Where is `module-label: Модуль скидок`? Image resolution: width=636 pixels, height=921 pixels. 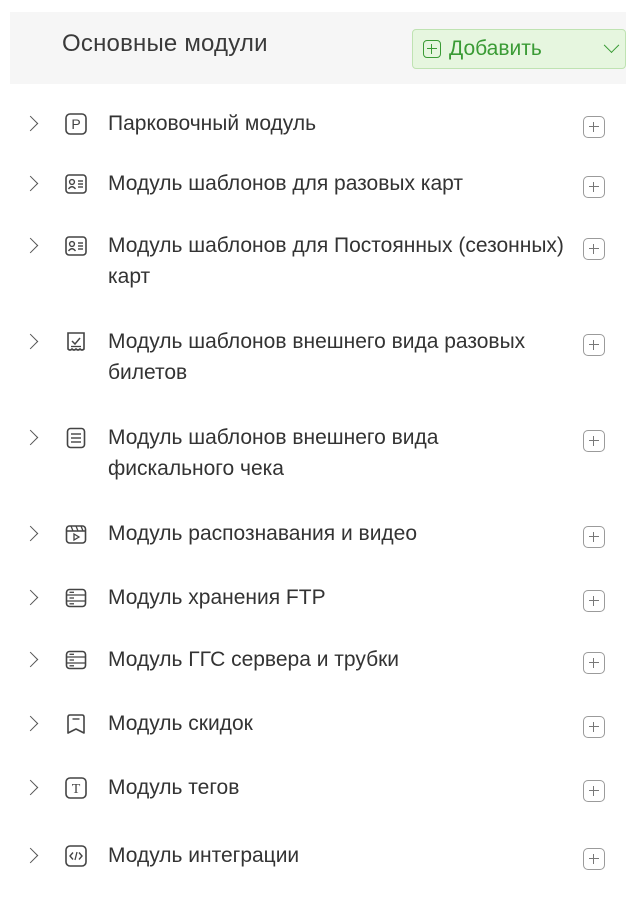
module-label: Модуль скидок is located at coordinates (180, 723).